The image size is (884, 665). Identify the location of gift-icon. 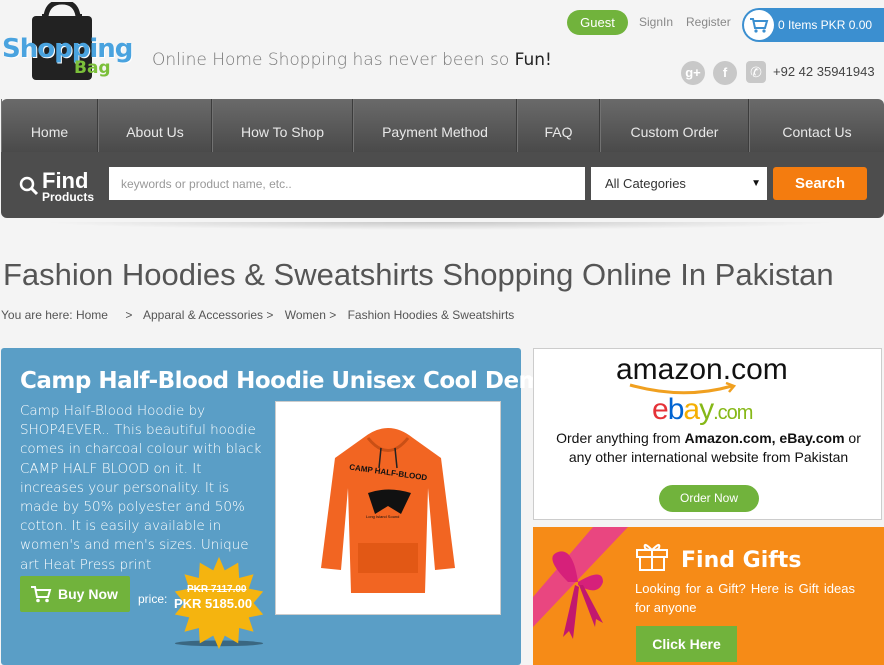
(652, 557).